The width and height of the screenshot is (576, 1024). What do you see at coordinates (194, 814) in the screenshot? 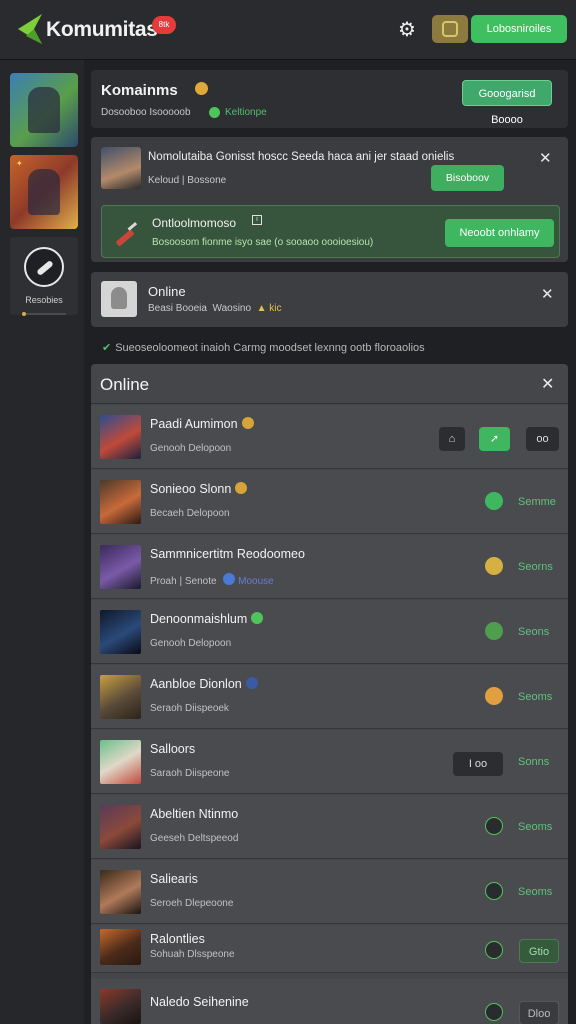
I see `list-item-name: Abeltien Ntinmo` at bounding box center [194, 814].